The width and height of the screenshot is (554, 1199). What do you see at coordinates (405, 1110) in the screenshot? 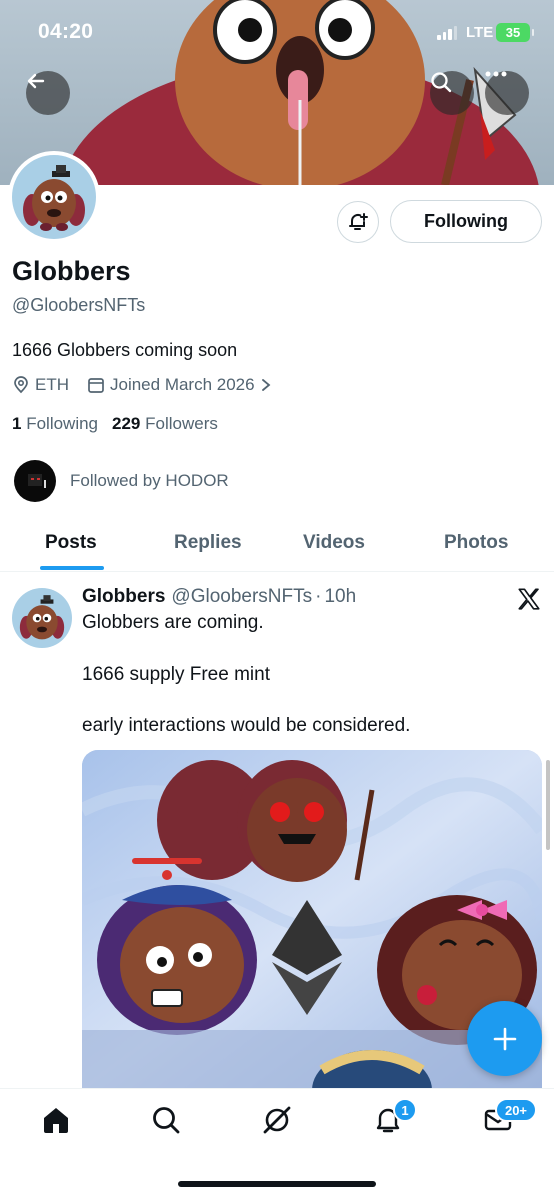
I see `notifications-badge: 1` at bounding box center [405, 1110].